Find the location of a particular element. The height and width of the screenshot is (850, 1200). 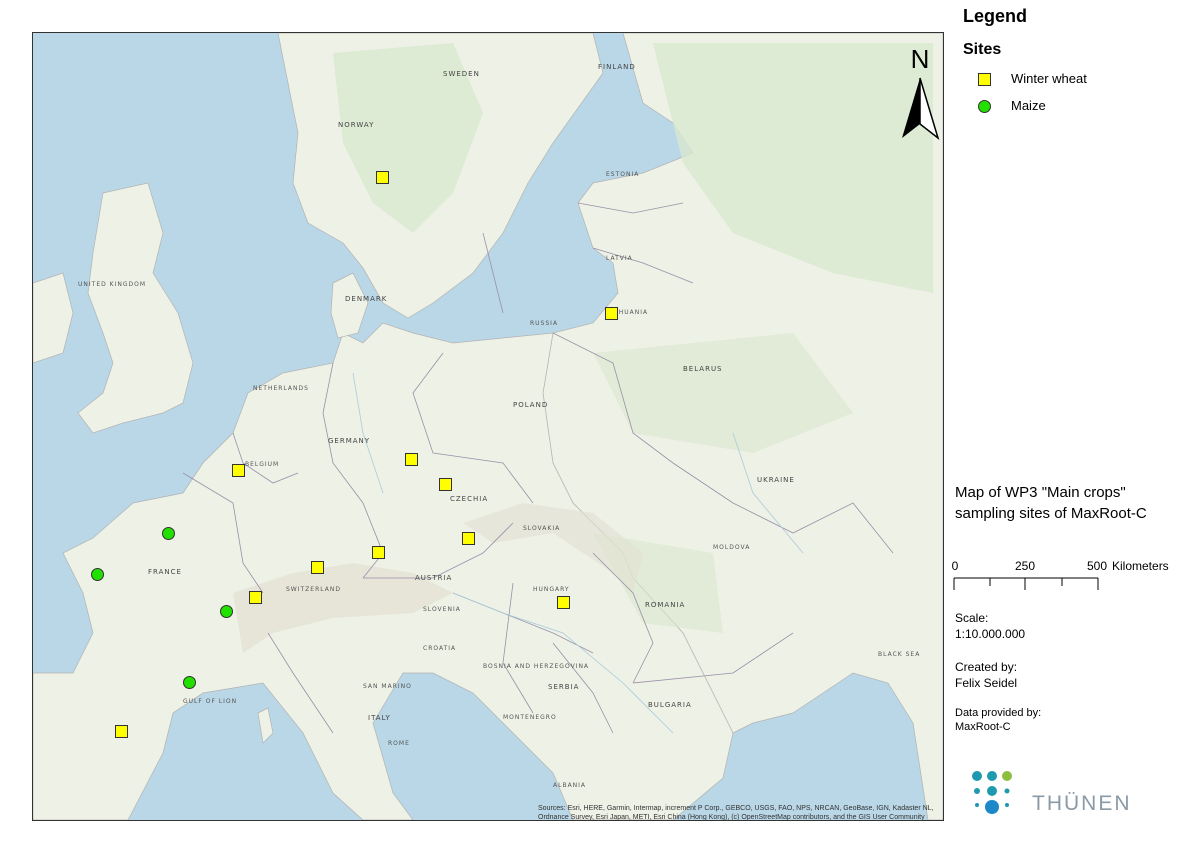

map-label-austria: AUSTRIA is located at coordinates (434, 578).